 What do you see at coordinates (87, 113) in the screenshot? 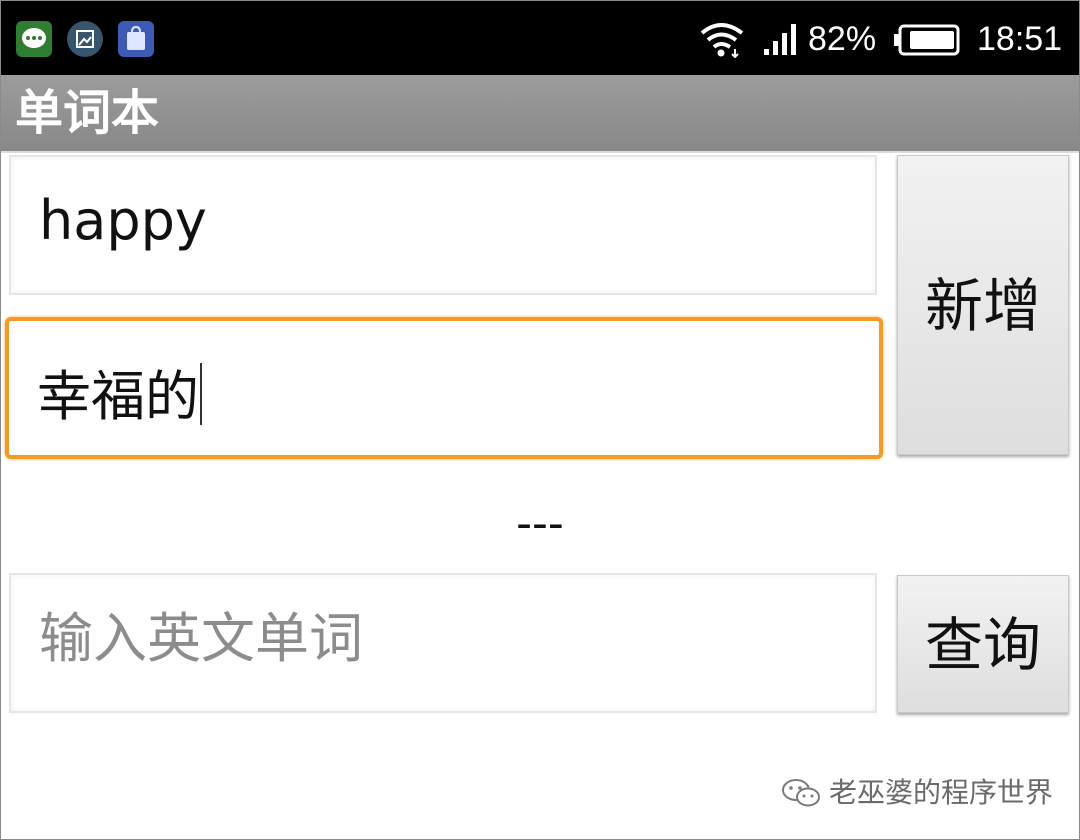
I see `app-title: 单词本` at bounding box center [87, 113].